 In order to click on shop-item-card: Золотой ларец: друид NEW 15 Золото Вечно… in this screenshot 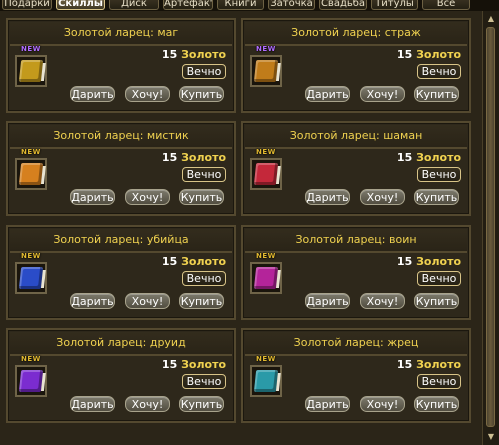, I will do `click(121, 375)`.